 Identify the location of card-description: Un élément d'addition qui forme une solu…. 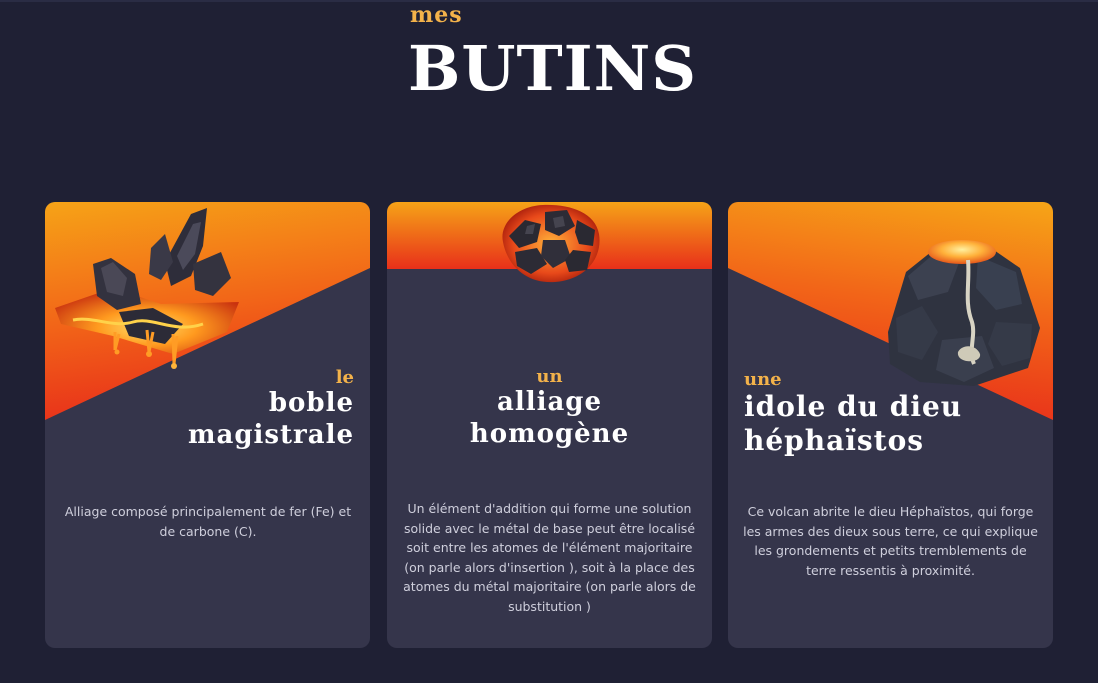
(549, 557).